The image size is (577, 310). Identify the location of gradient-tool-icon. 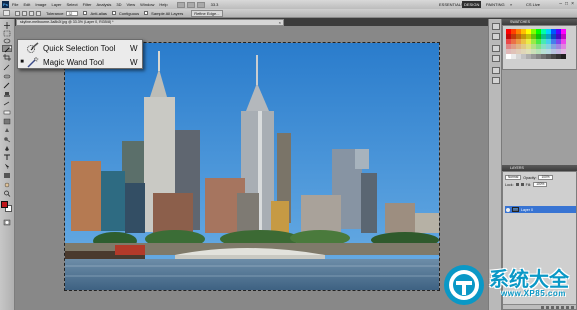
(7, 121).